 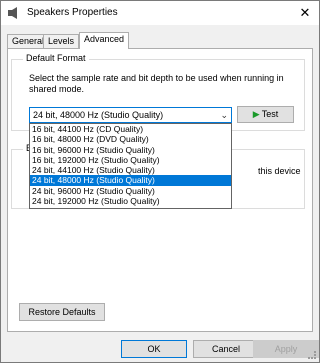 I want to click on tab-advanced: Advanced, so click(x=104, y=40).